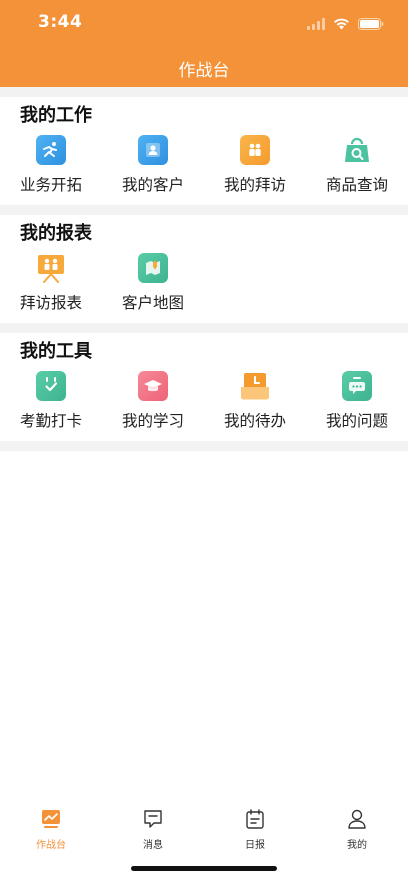 The width and height of the screenshot is (408, 883). I want to click on item-label: 我的待办, so click(254, 421).